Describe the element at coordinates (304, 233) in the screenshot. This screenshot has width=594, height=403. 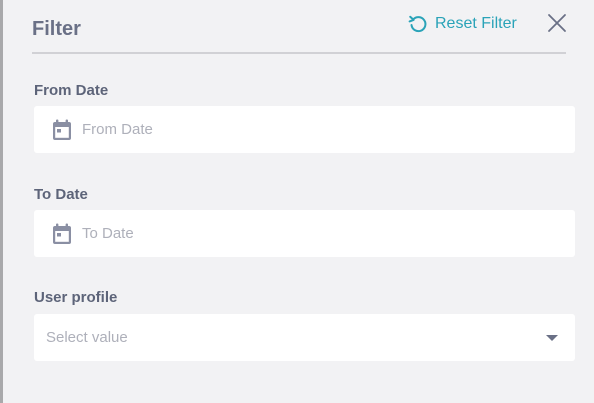
I see `to-date-input: To Date` at that location.